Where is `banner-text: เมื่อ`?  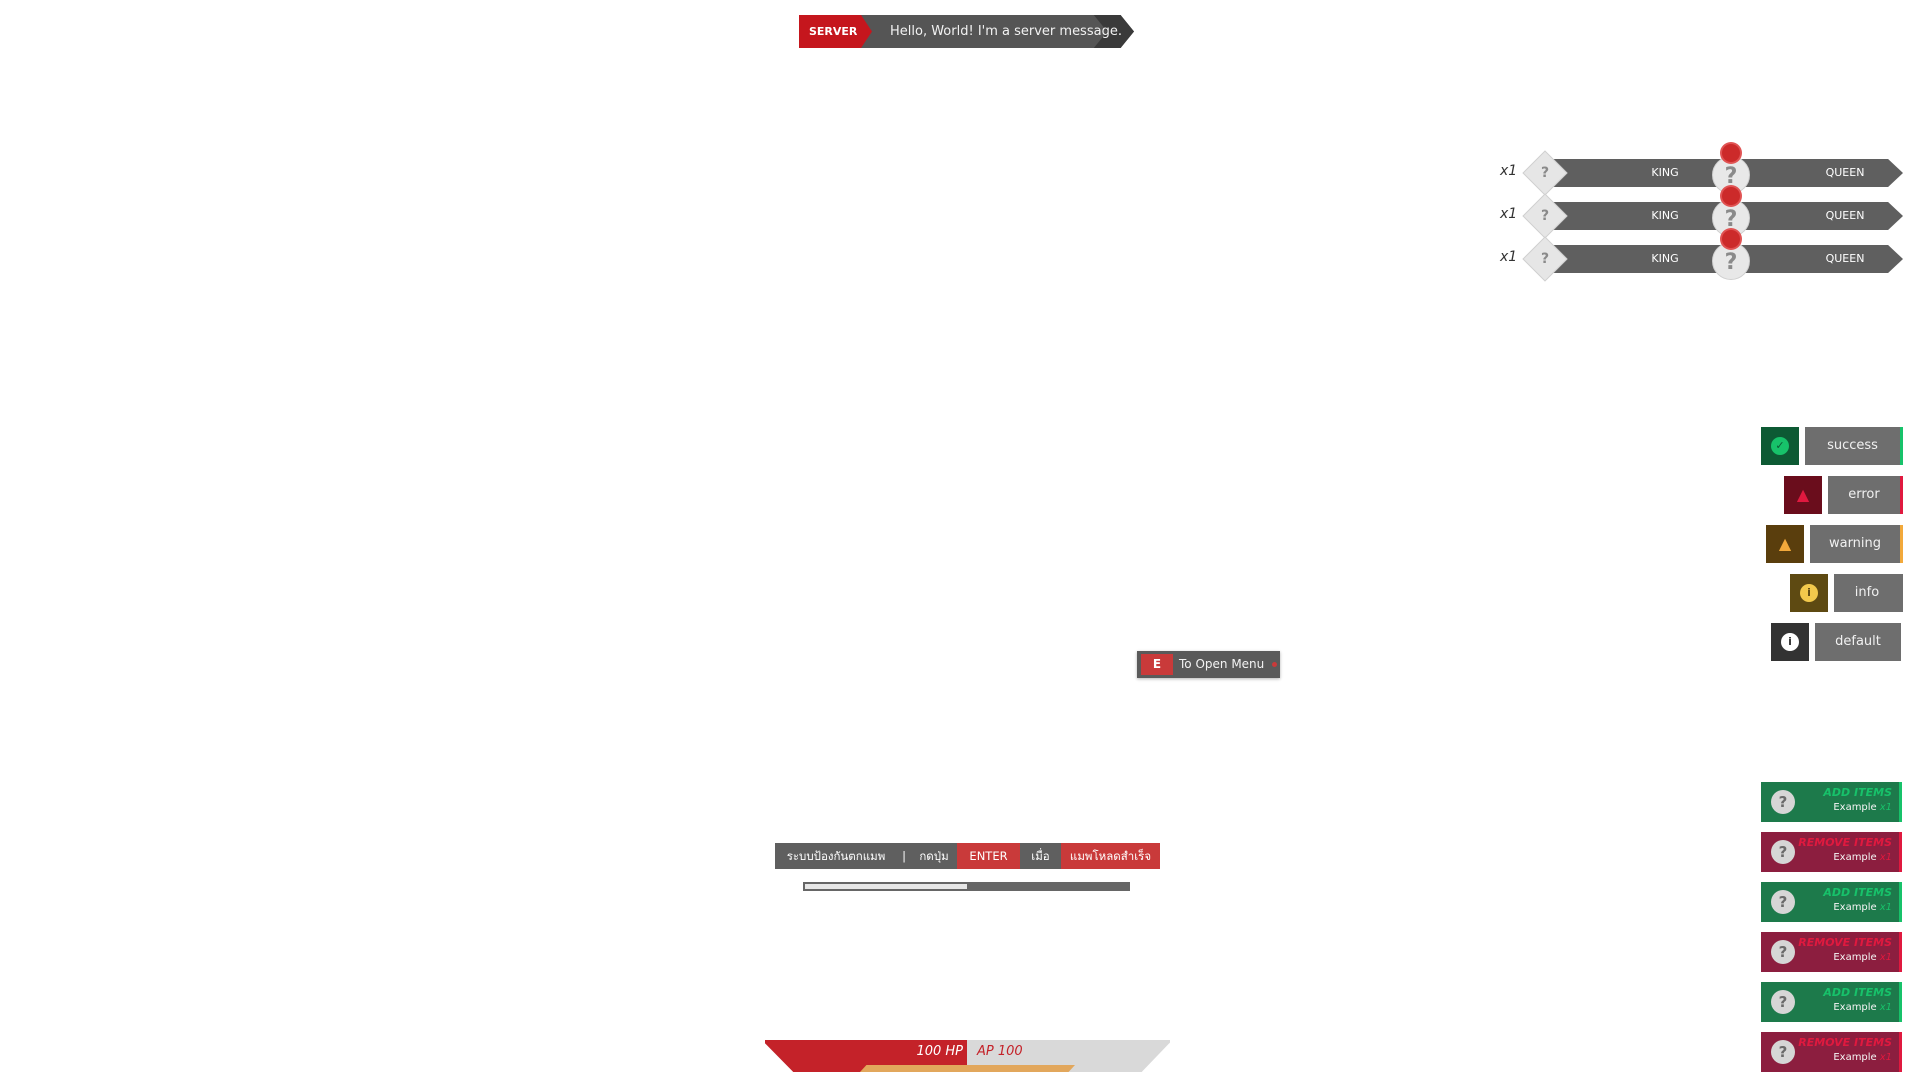
banner-text: เมื่อ is located at coordinates (1040, 856).